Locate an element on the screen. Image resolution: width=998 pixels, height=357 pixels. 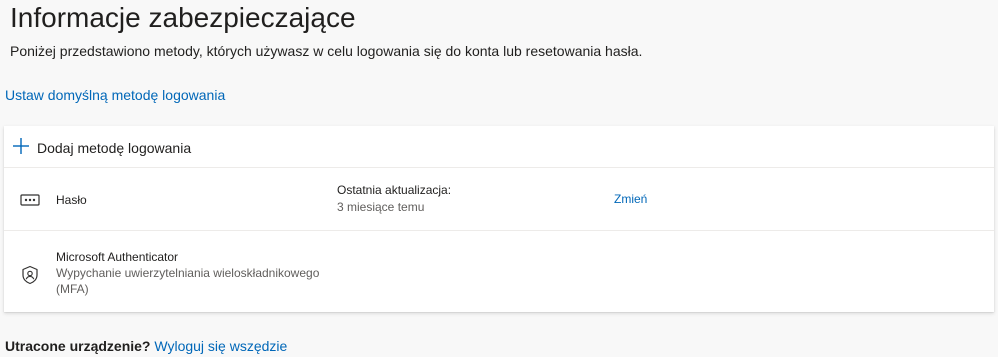
authenticator-icon is located at coordinates (30, 275).